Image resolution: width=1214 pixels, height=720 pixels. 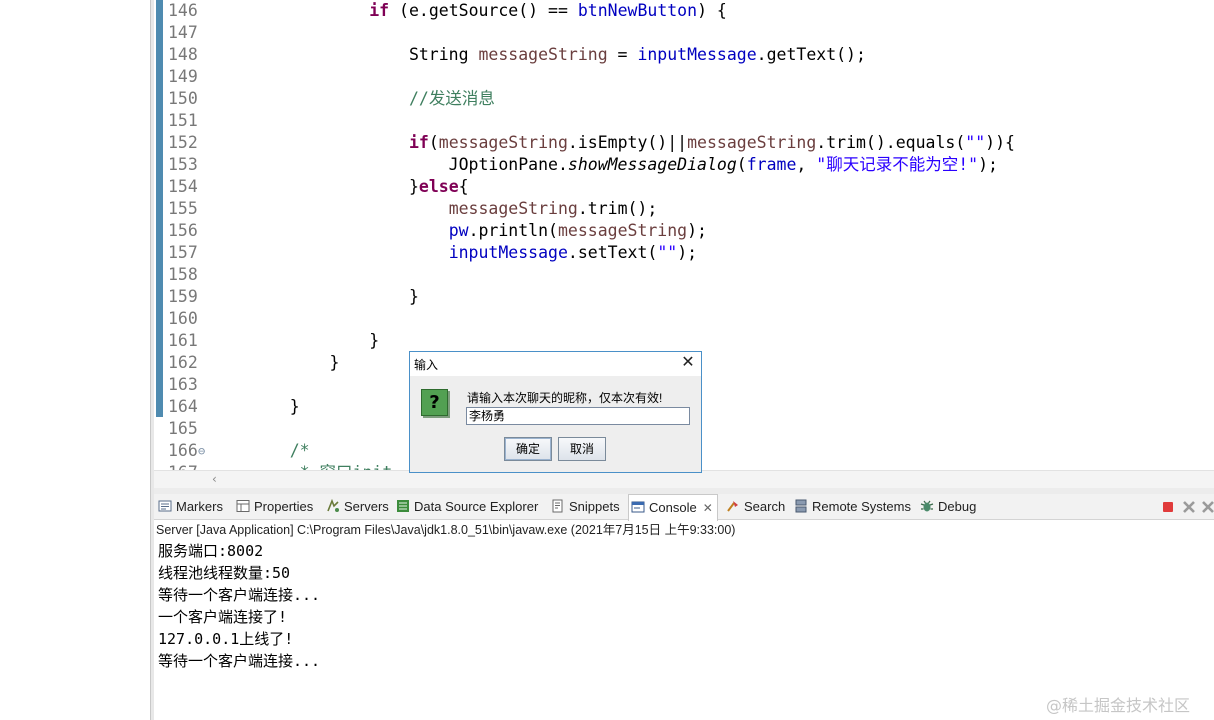 What do you see at coordinates (684, 77) in the screenshot?
I see `code-line: 149` at bounding box center [684, 77].